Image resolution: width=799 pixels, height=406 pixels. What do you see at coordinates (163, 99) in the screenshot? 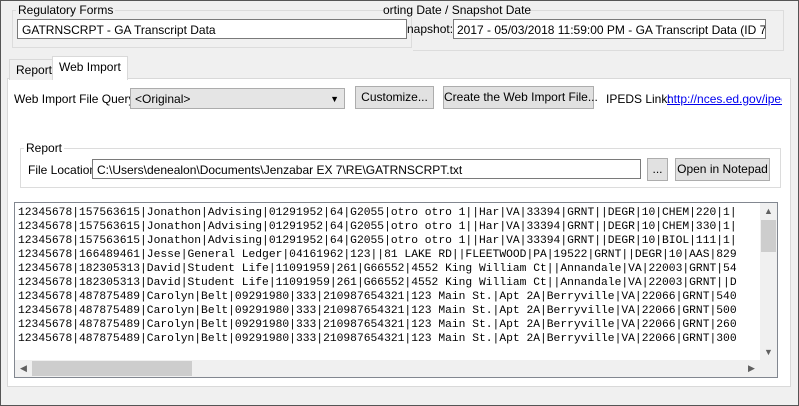
I see `query-value: <Original>` at bounding box center [163, 99].